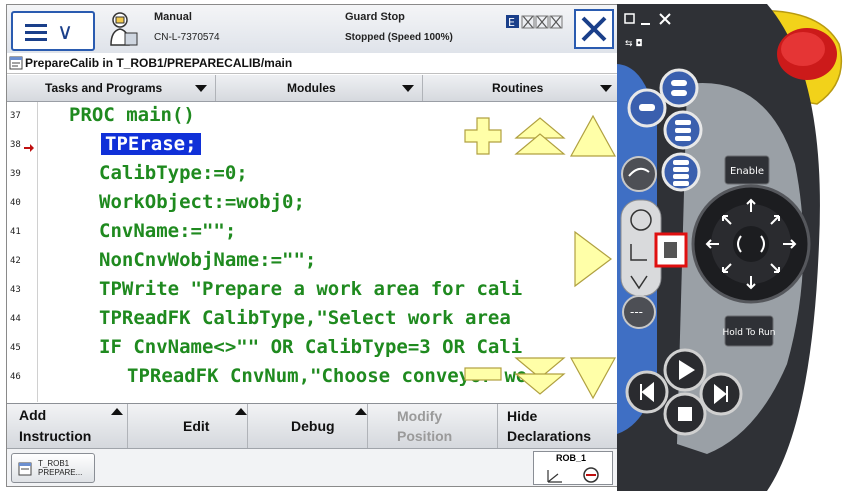 The image size is (851, 491). I want to click on line-number: 37, so click(15, 116).